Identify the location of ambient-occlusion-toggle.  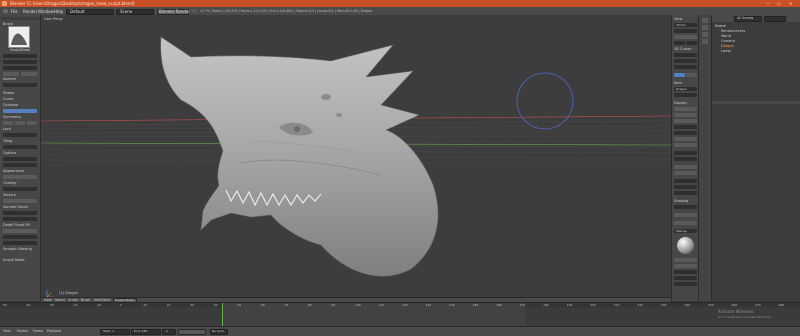
(685, 266).